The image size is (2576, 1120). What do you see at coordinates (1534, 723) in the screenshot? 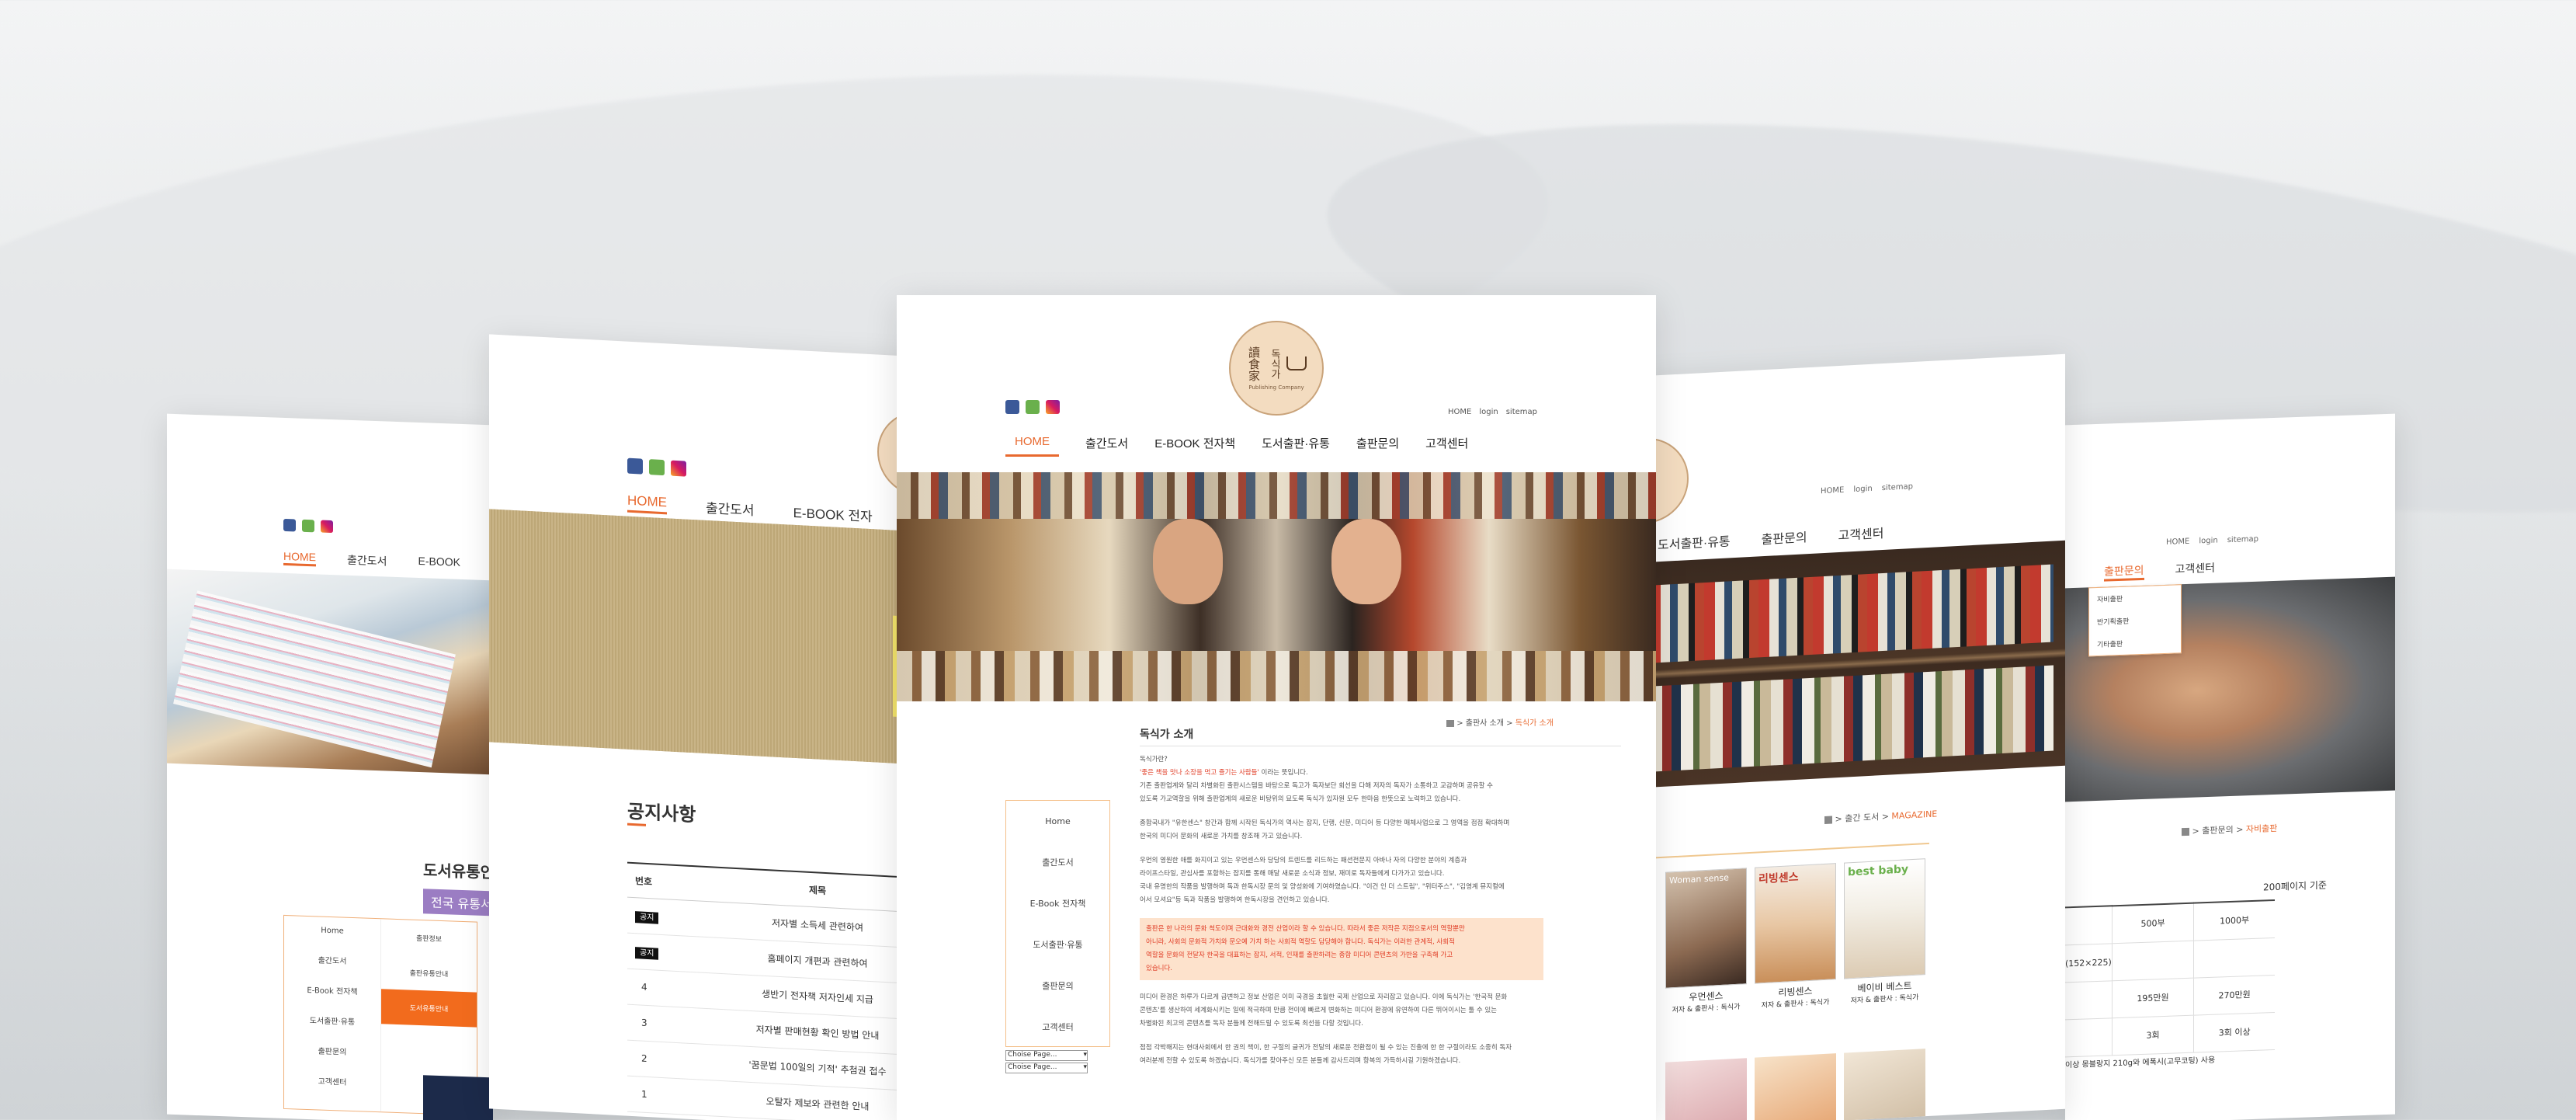
I see `breadcrumb-current: 독식가 소개` at bounding box center [1534, 723].